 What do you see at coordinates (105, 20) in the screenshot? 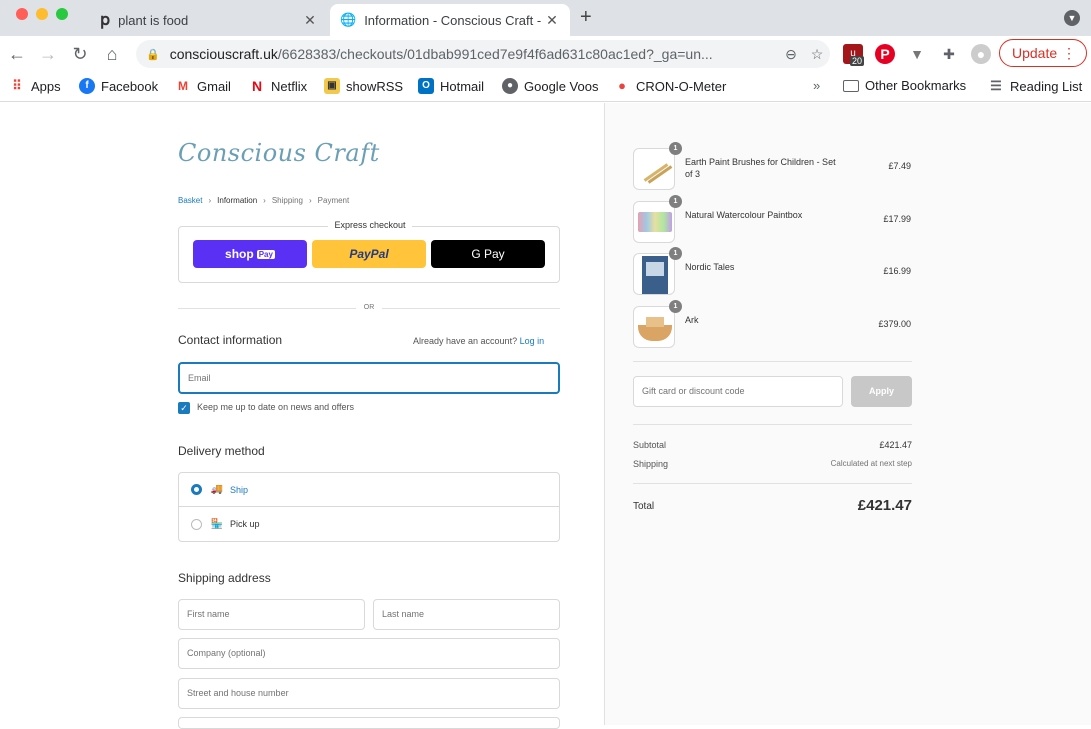
I see `pinterest-p-icon: 𝗉` at bounding box center [105, 20].